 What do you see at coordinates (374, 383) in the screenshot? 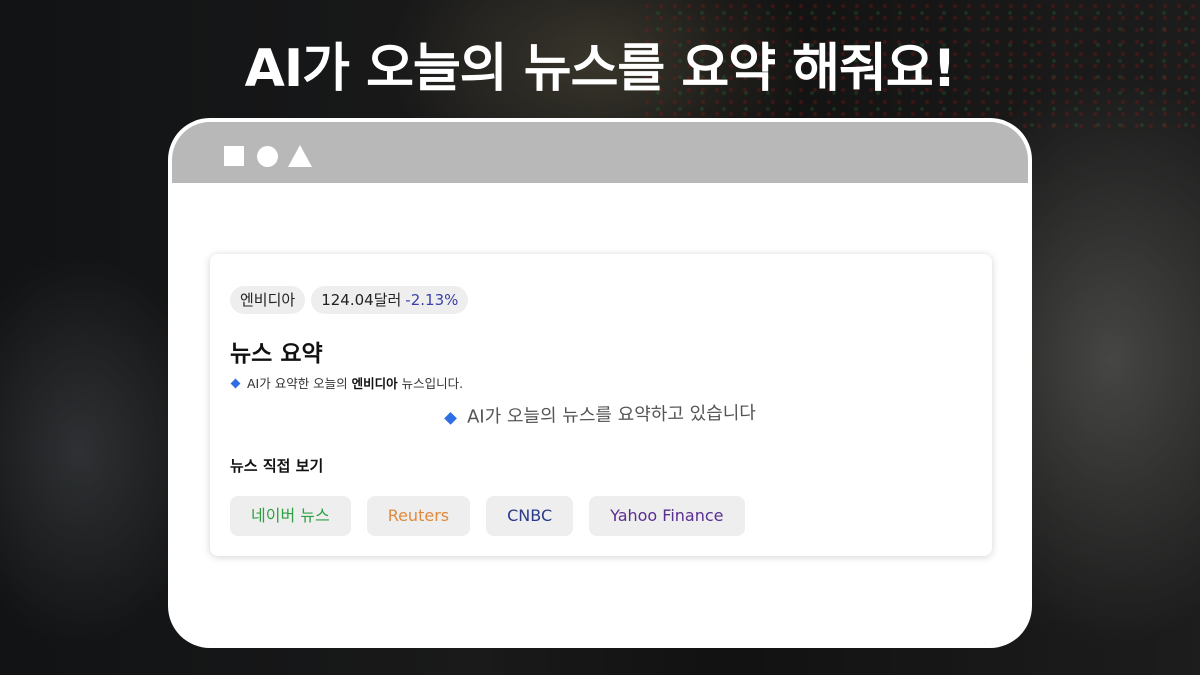
I see `summary-company: 엔비디아` at bounding box center [374, 383].